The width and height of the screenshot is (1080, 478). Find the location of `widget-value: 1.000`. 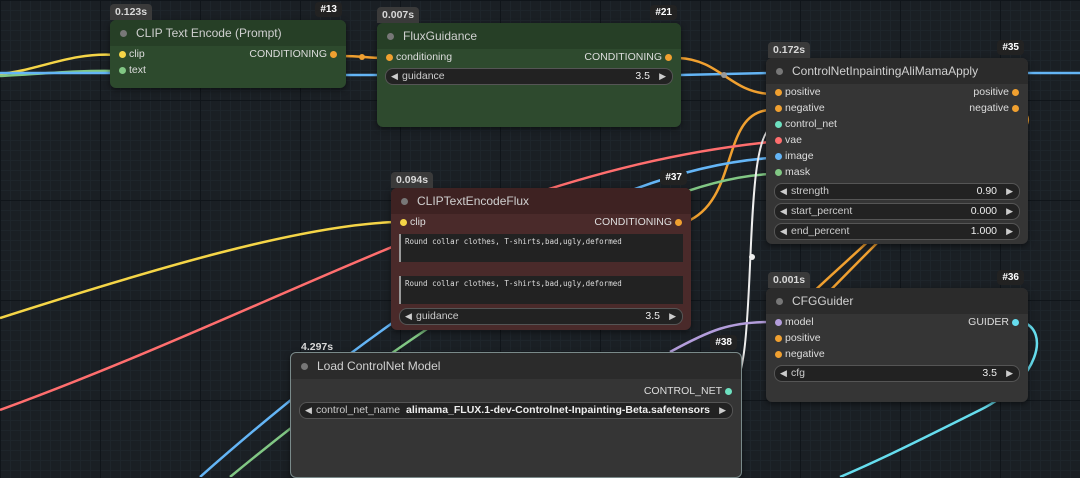

widget-value: 1.000 is located at coordinates (983, 231).